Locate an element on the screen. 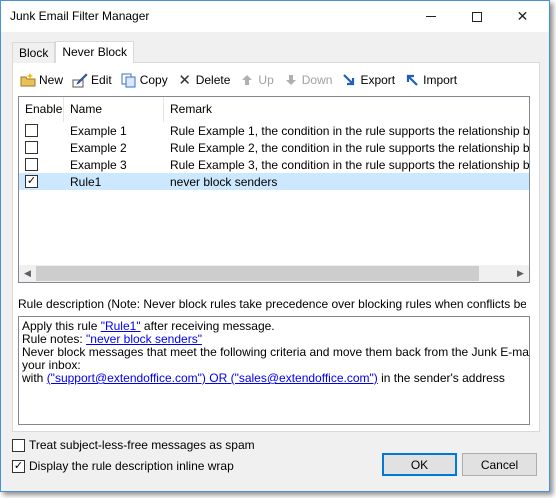 The height and width of the screenshot is (498, 556). rule-name: Example 2 is located at coordinates (98, 147).